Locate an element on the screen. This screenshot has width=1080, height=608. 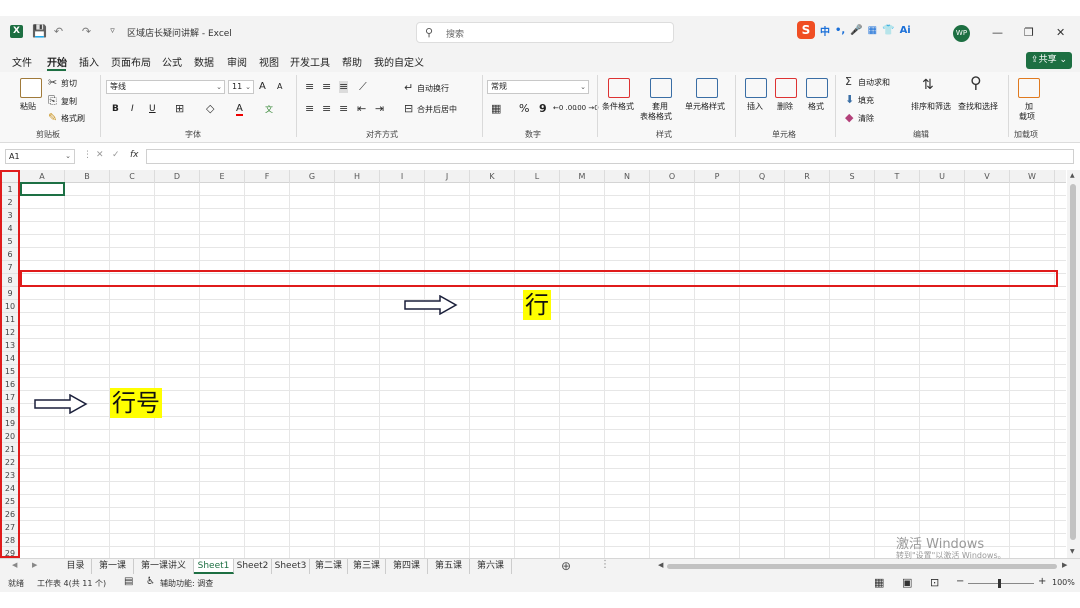
minimize-icon: — is located at coordinates (997, 32).